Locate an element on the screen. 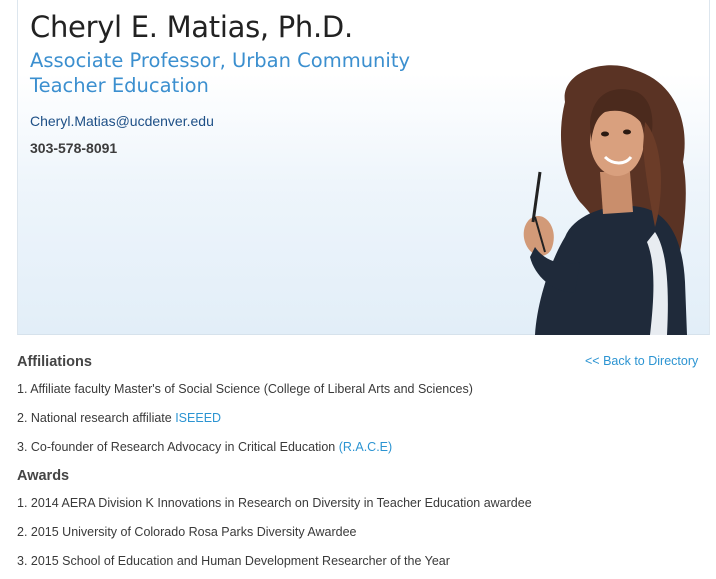 This screenshot has height=579, width=716. race-link: (R.A.C.E) is located at coordinates (365, 447).